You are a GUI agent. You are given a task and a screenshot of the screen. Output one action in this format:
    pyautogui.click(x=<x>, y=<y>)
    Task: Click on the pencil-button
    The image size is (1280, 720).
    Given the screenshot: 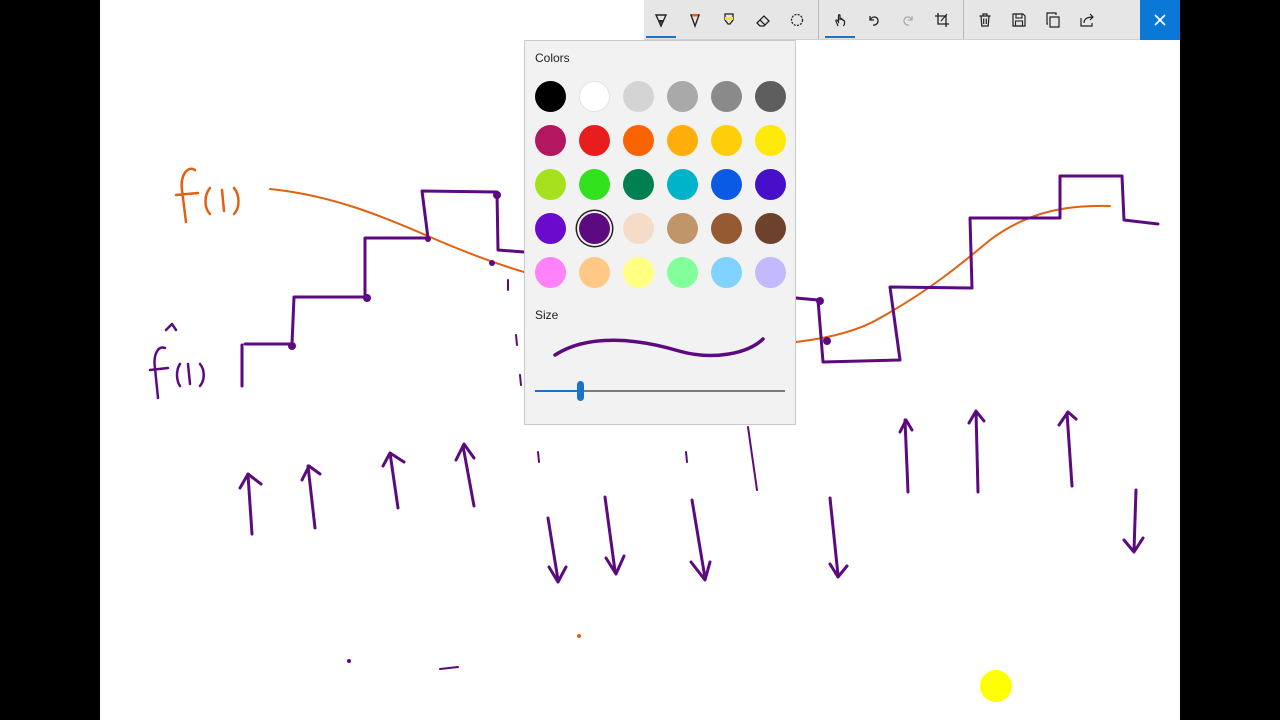 What is the action you would take?
    pyautogui.click(x=695, y=20)
    